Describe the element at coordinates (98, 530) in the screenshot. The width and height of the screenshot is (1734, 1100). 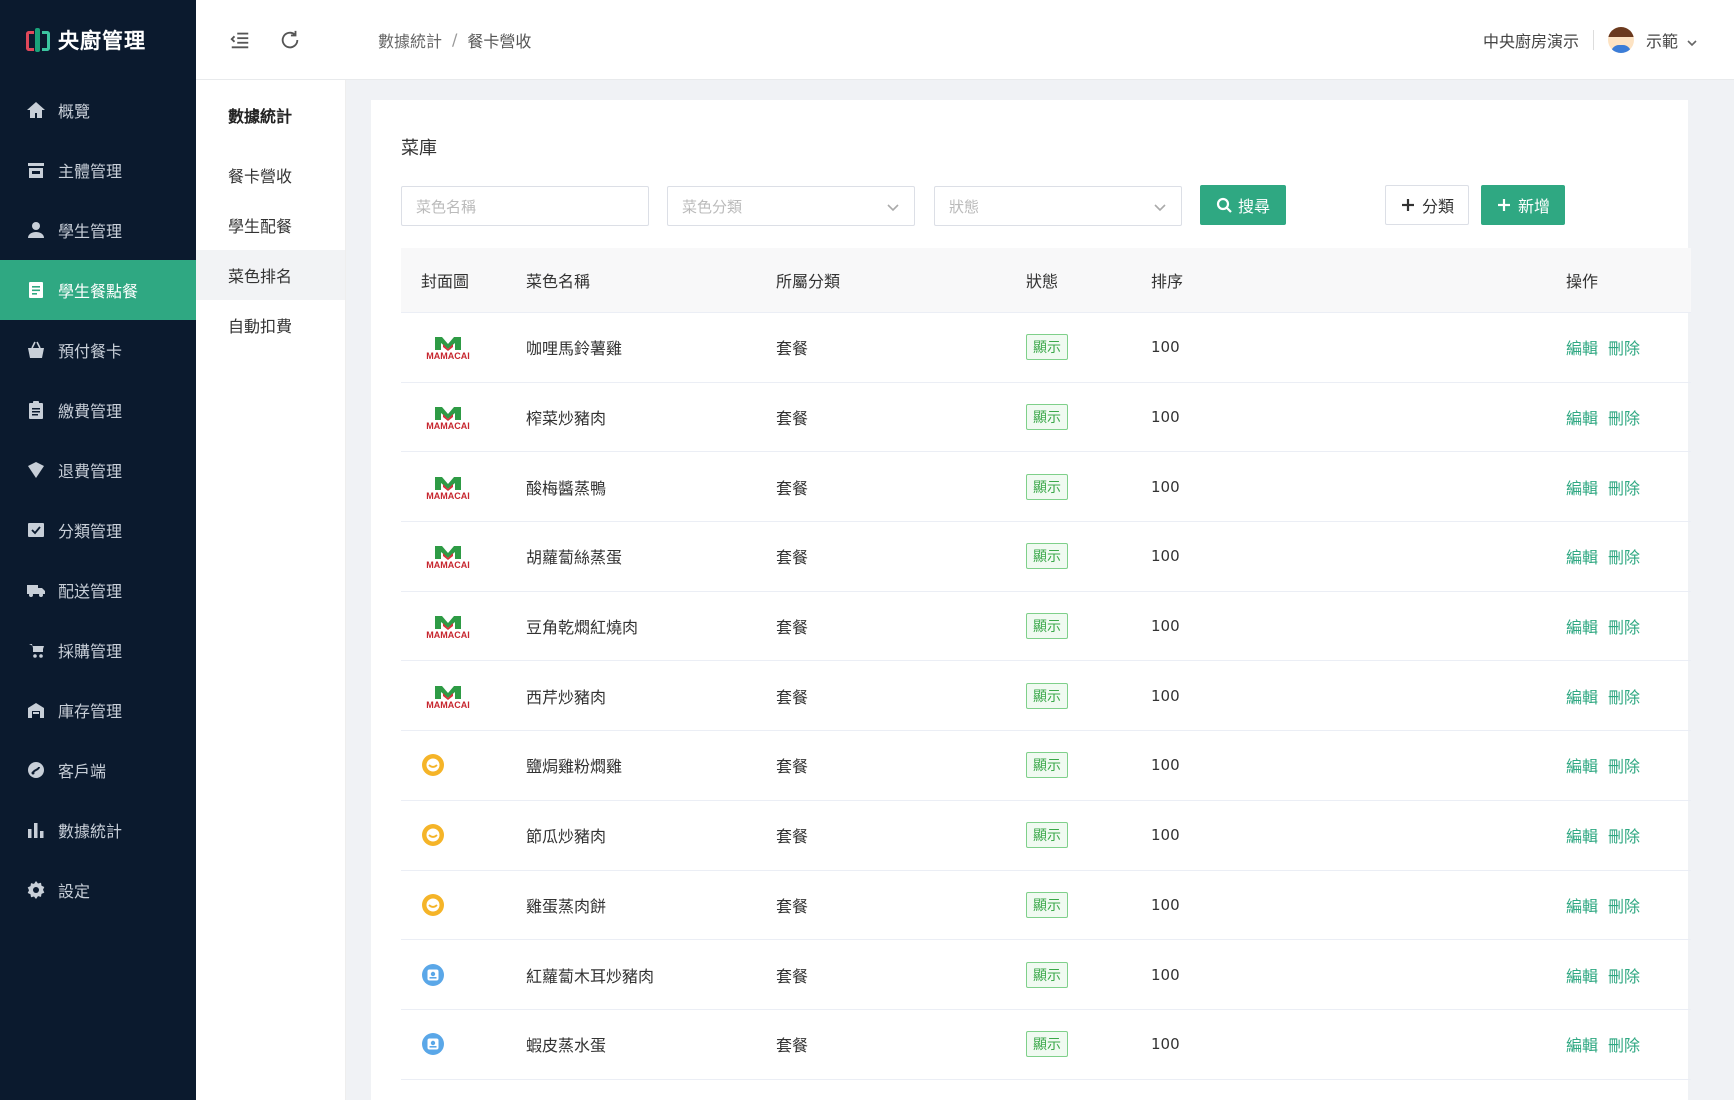
I see `sidebar-item-7: 分類管理` at that location.